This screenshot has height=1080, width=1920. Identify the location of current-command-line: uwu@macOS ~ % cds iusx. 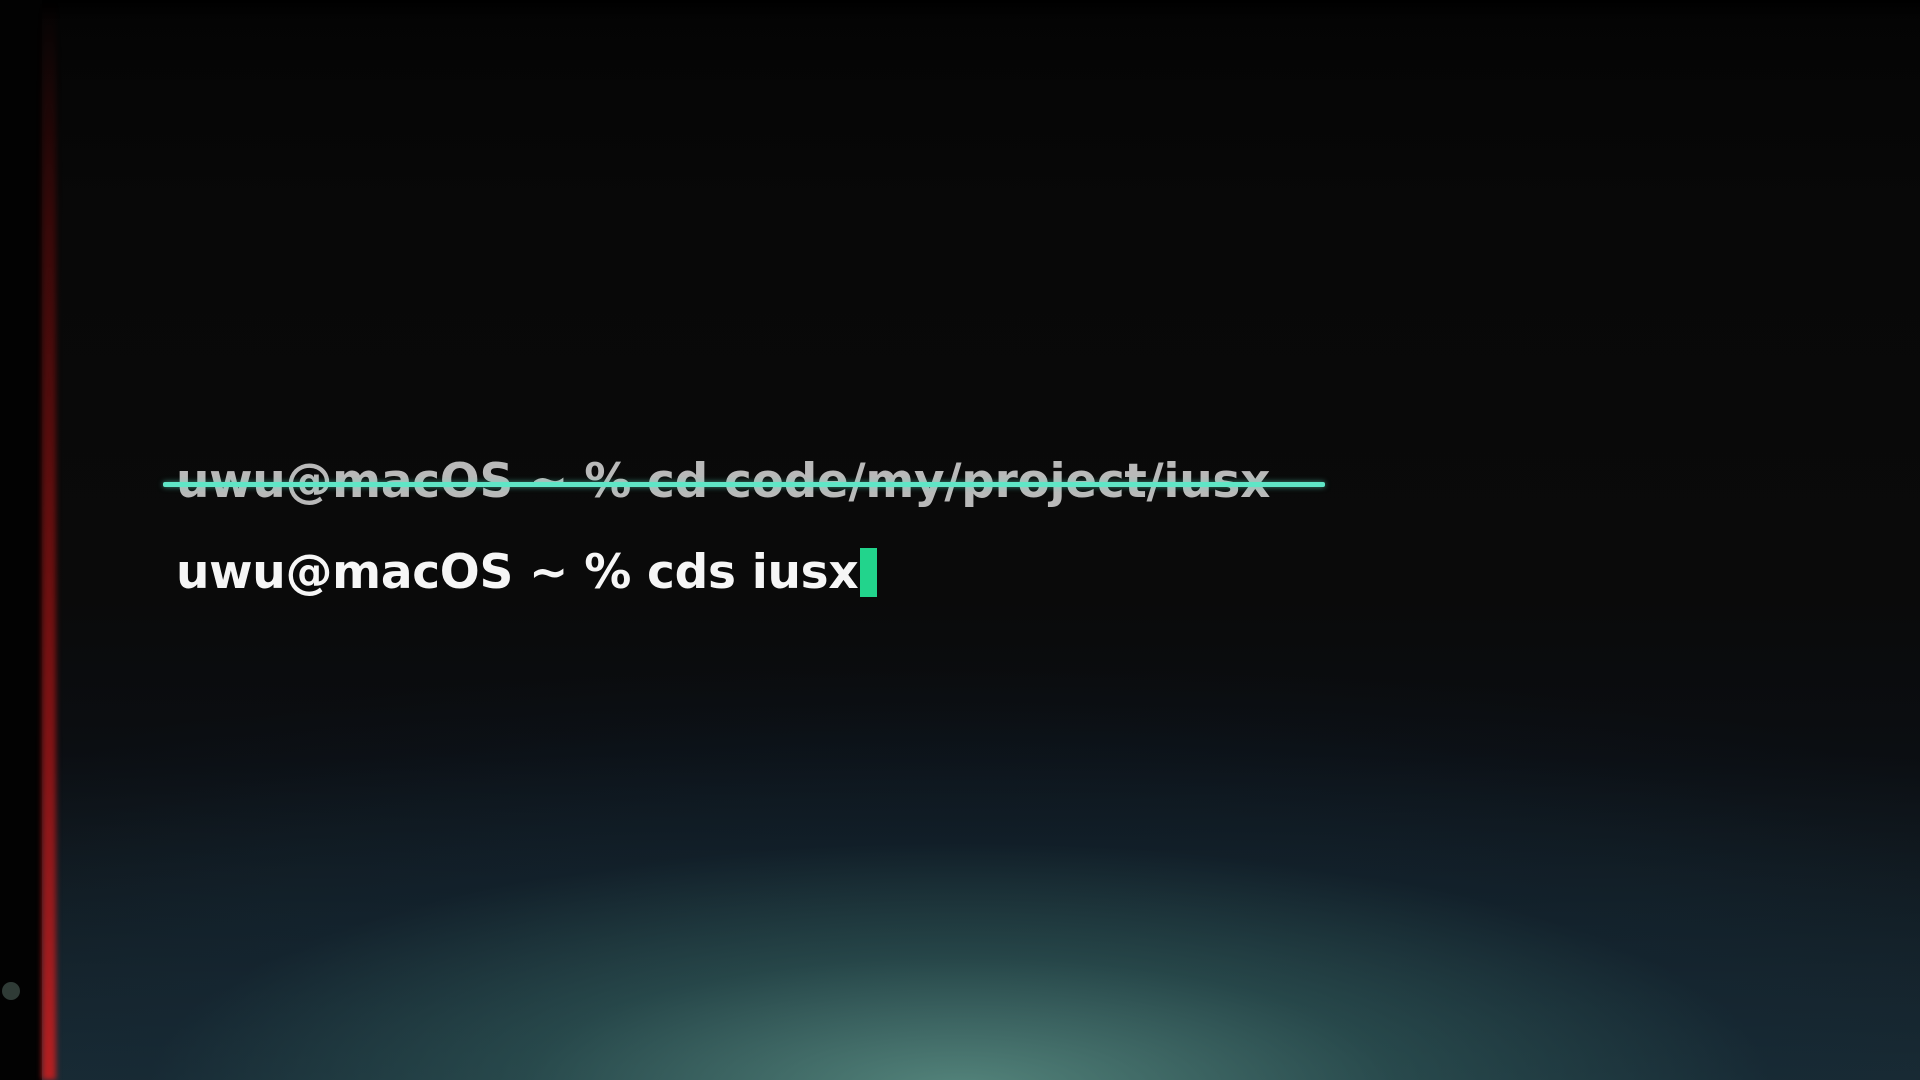
(527, 572).